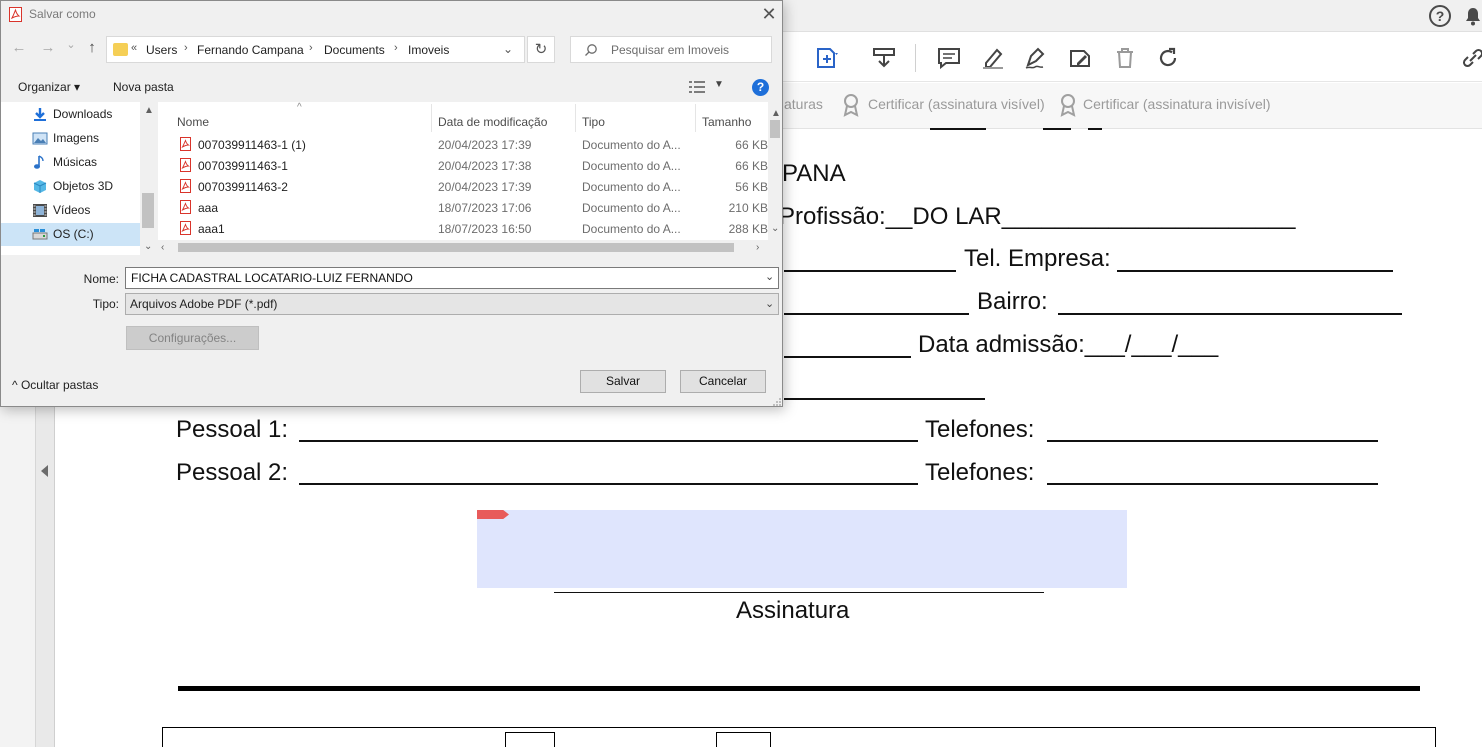 This screenshot has width=1482, height=747. Describe the element at coordinates (232, 429) in the screenshot. I see `doc-text-pessoal1: Pessoal 1:` at that location.